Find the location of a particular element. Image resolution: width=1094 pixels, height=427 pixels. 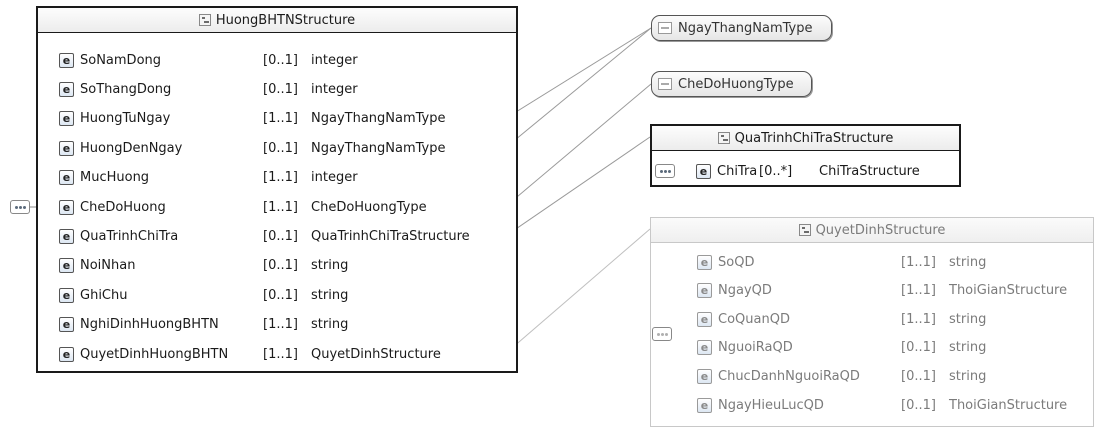

element-name: CheDoHuong is located at coordinates (123, 207).